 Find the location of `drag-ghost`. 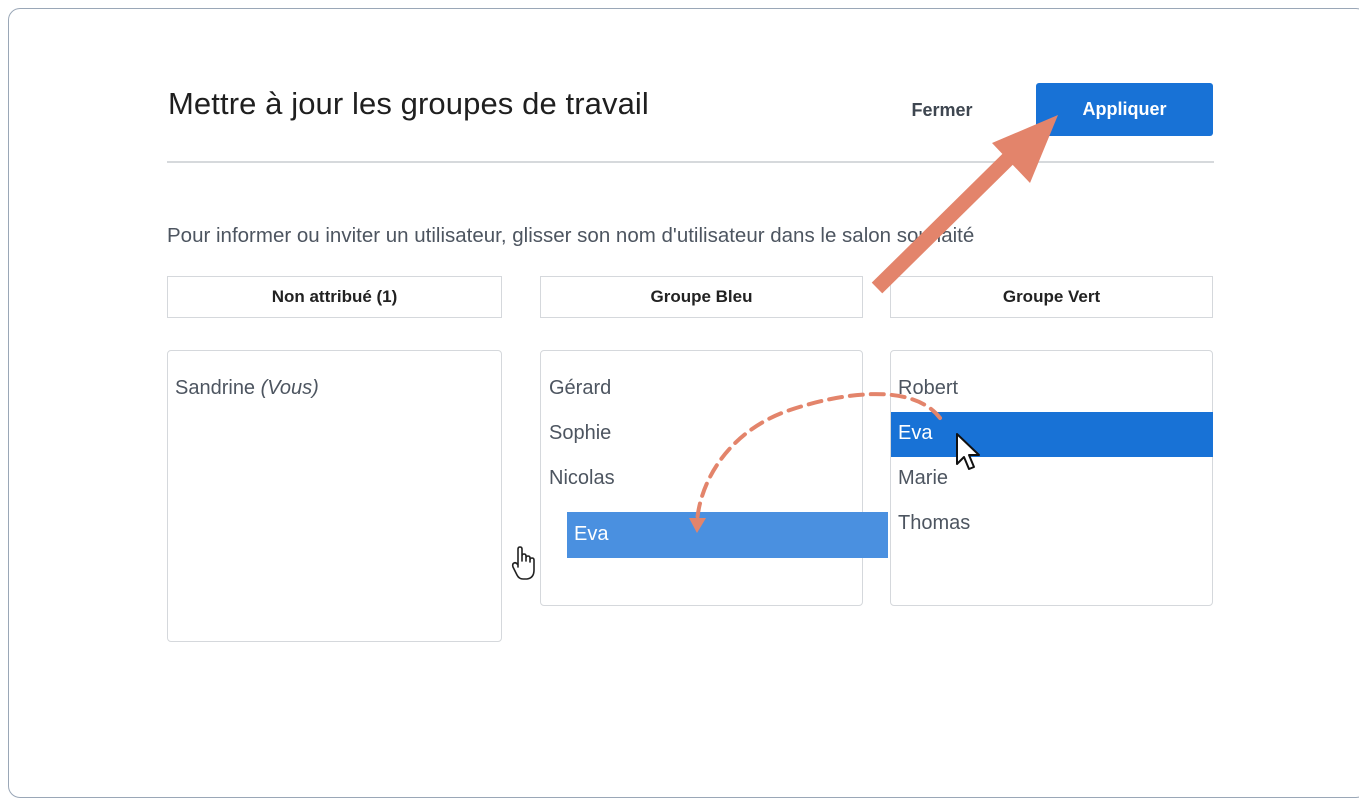

drag-ghost is located at coordinates (727, 535).